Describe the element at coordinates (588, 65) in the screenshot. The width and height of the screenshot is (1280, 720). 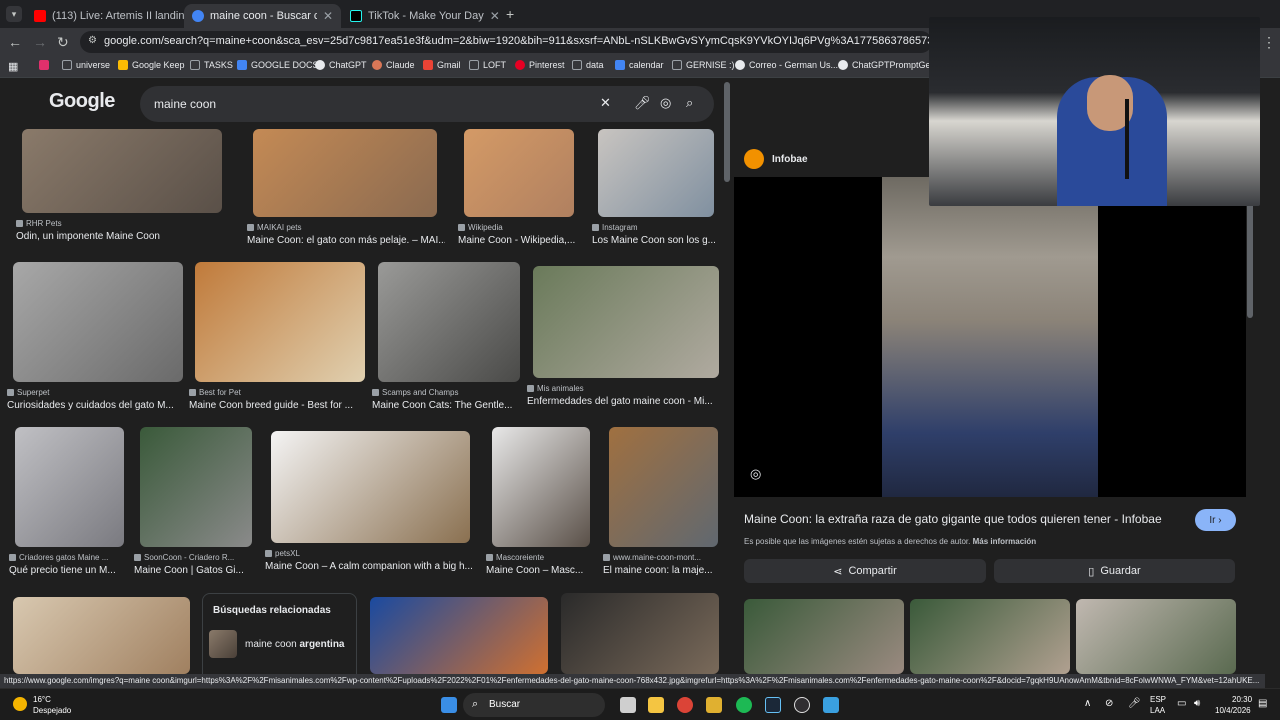
I see `bookmark-data: data` at that location.